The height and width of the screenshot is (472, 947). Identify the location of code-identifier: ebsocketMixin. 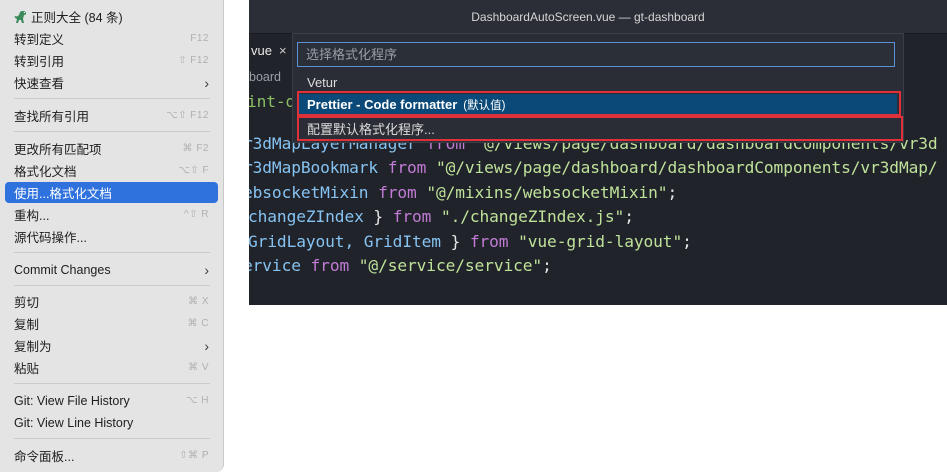
(309, 192).